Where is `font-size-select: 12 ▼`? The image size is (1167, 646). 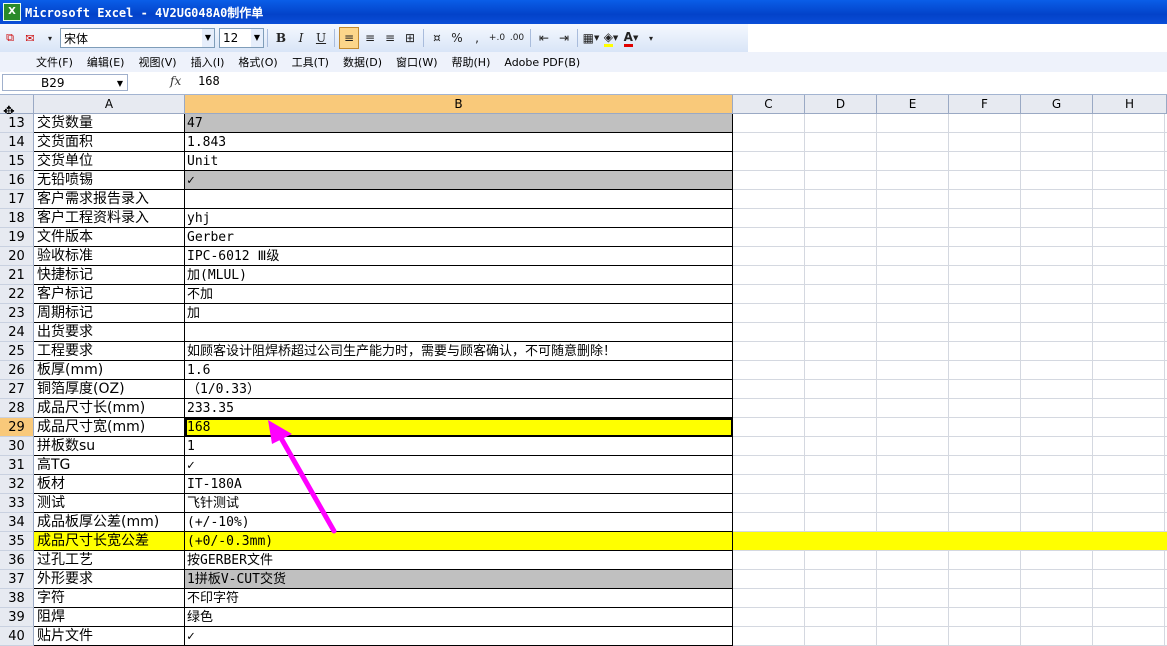 font-size-select: 12 ▼ is located at coordinates (241, 38).